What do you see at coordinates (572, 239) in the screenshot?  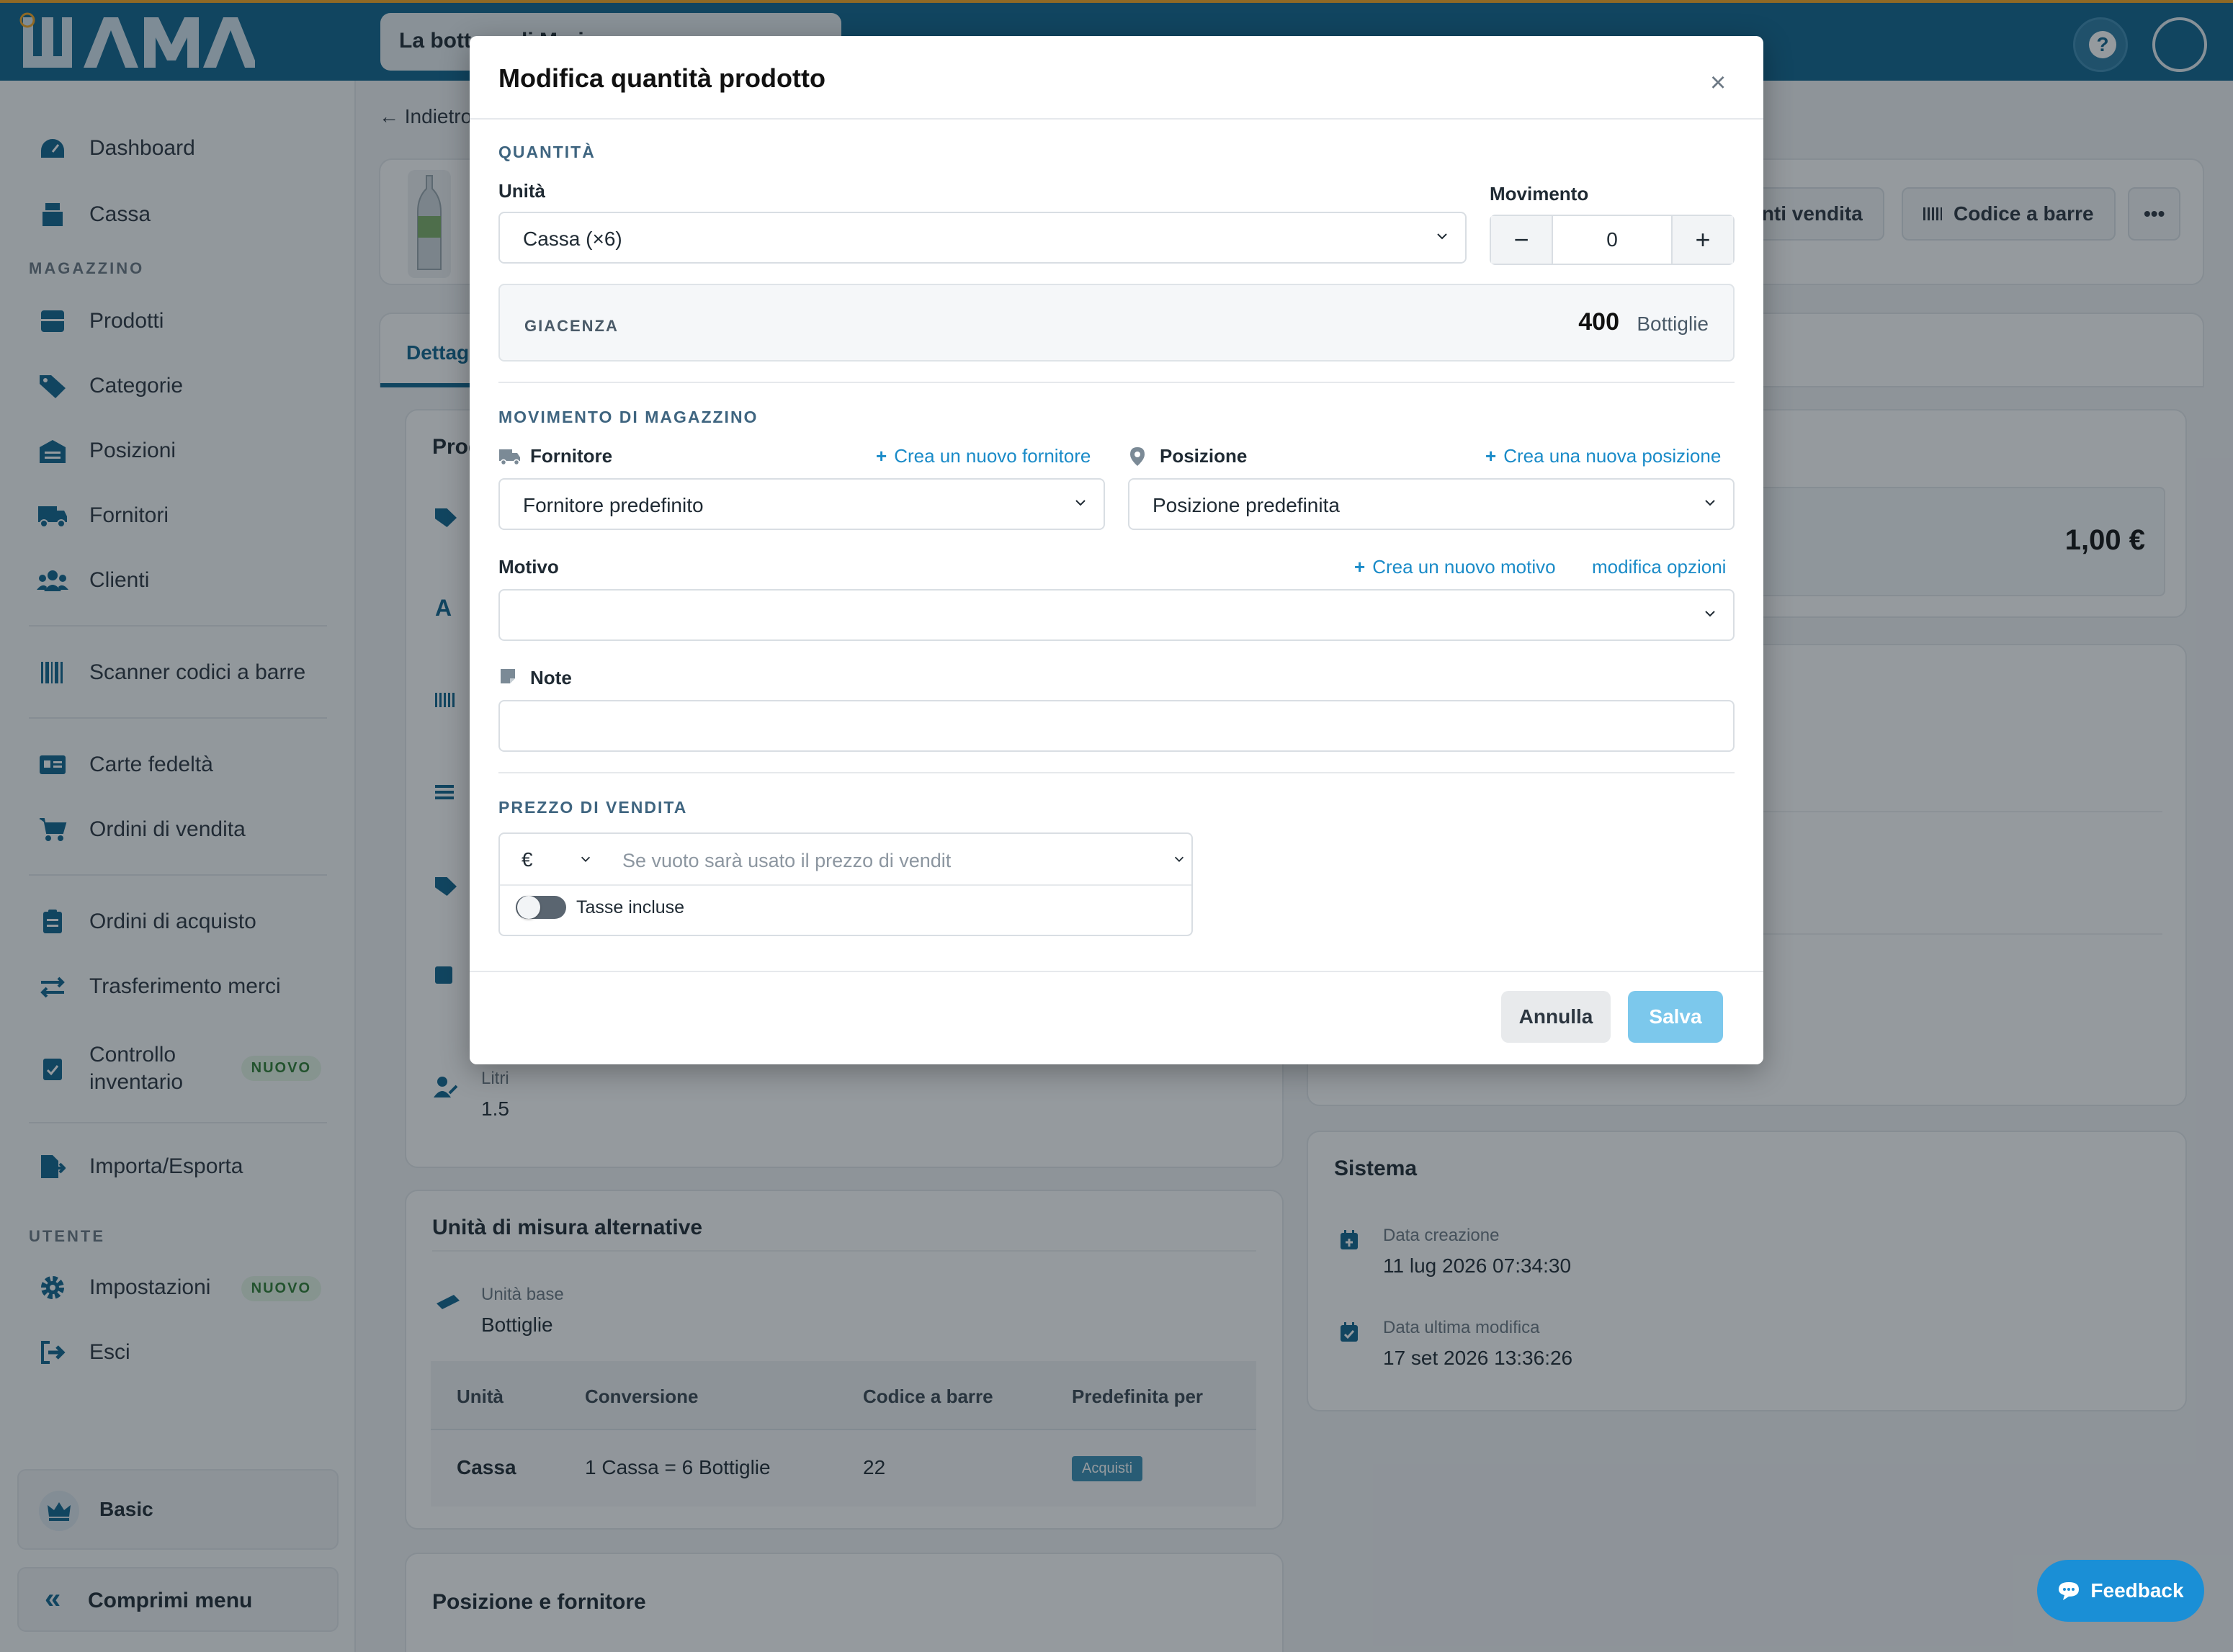 I see `unit-select-value: Cassa (×6)` at bounding box center [572, 239].